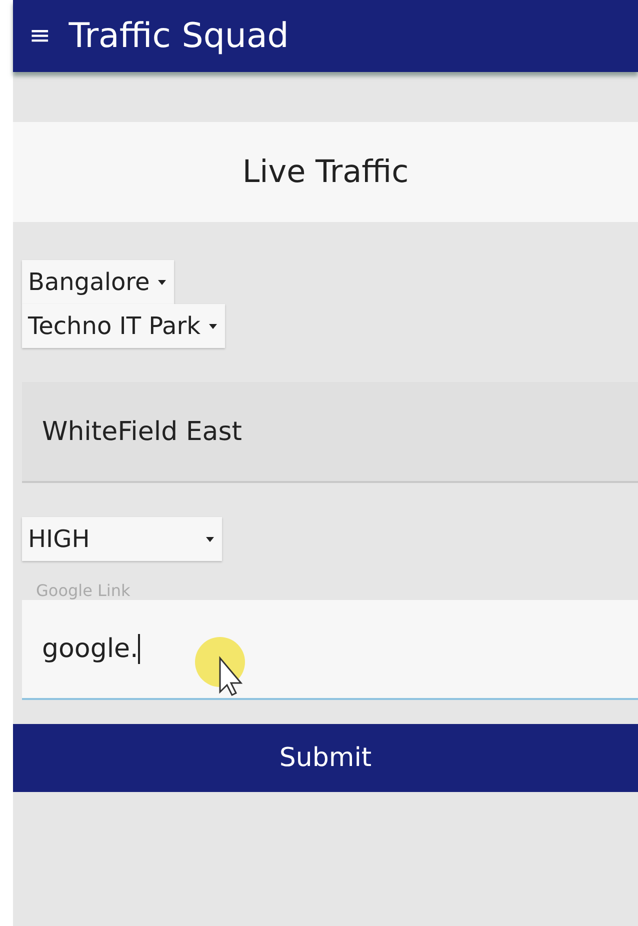 Image resolution: width=638 pixels, height=926 pixels. What do you see at coordinates (178, 36) in the screenshot?
I see `app-title: Traffic Squad` at bounding box center [178, 36].